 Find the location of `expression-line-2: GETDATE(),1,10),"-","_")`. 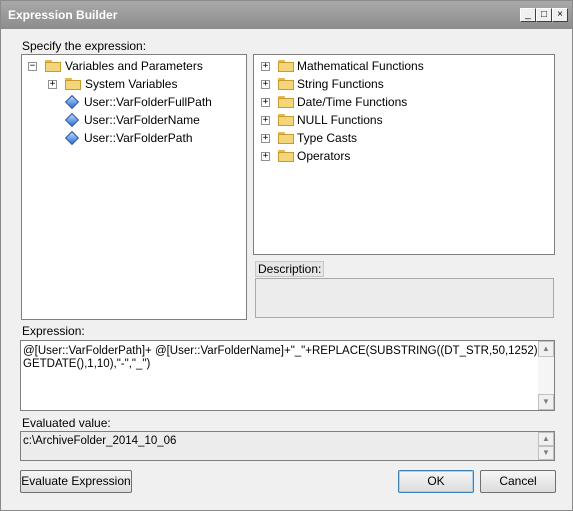

expression-line-2: GETDATE(),1,10),"-","_") is located at coordinates (87, 364).